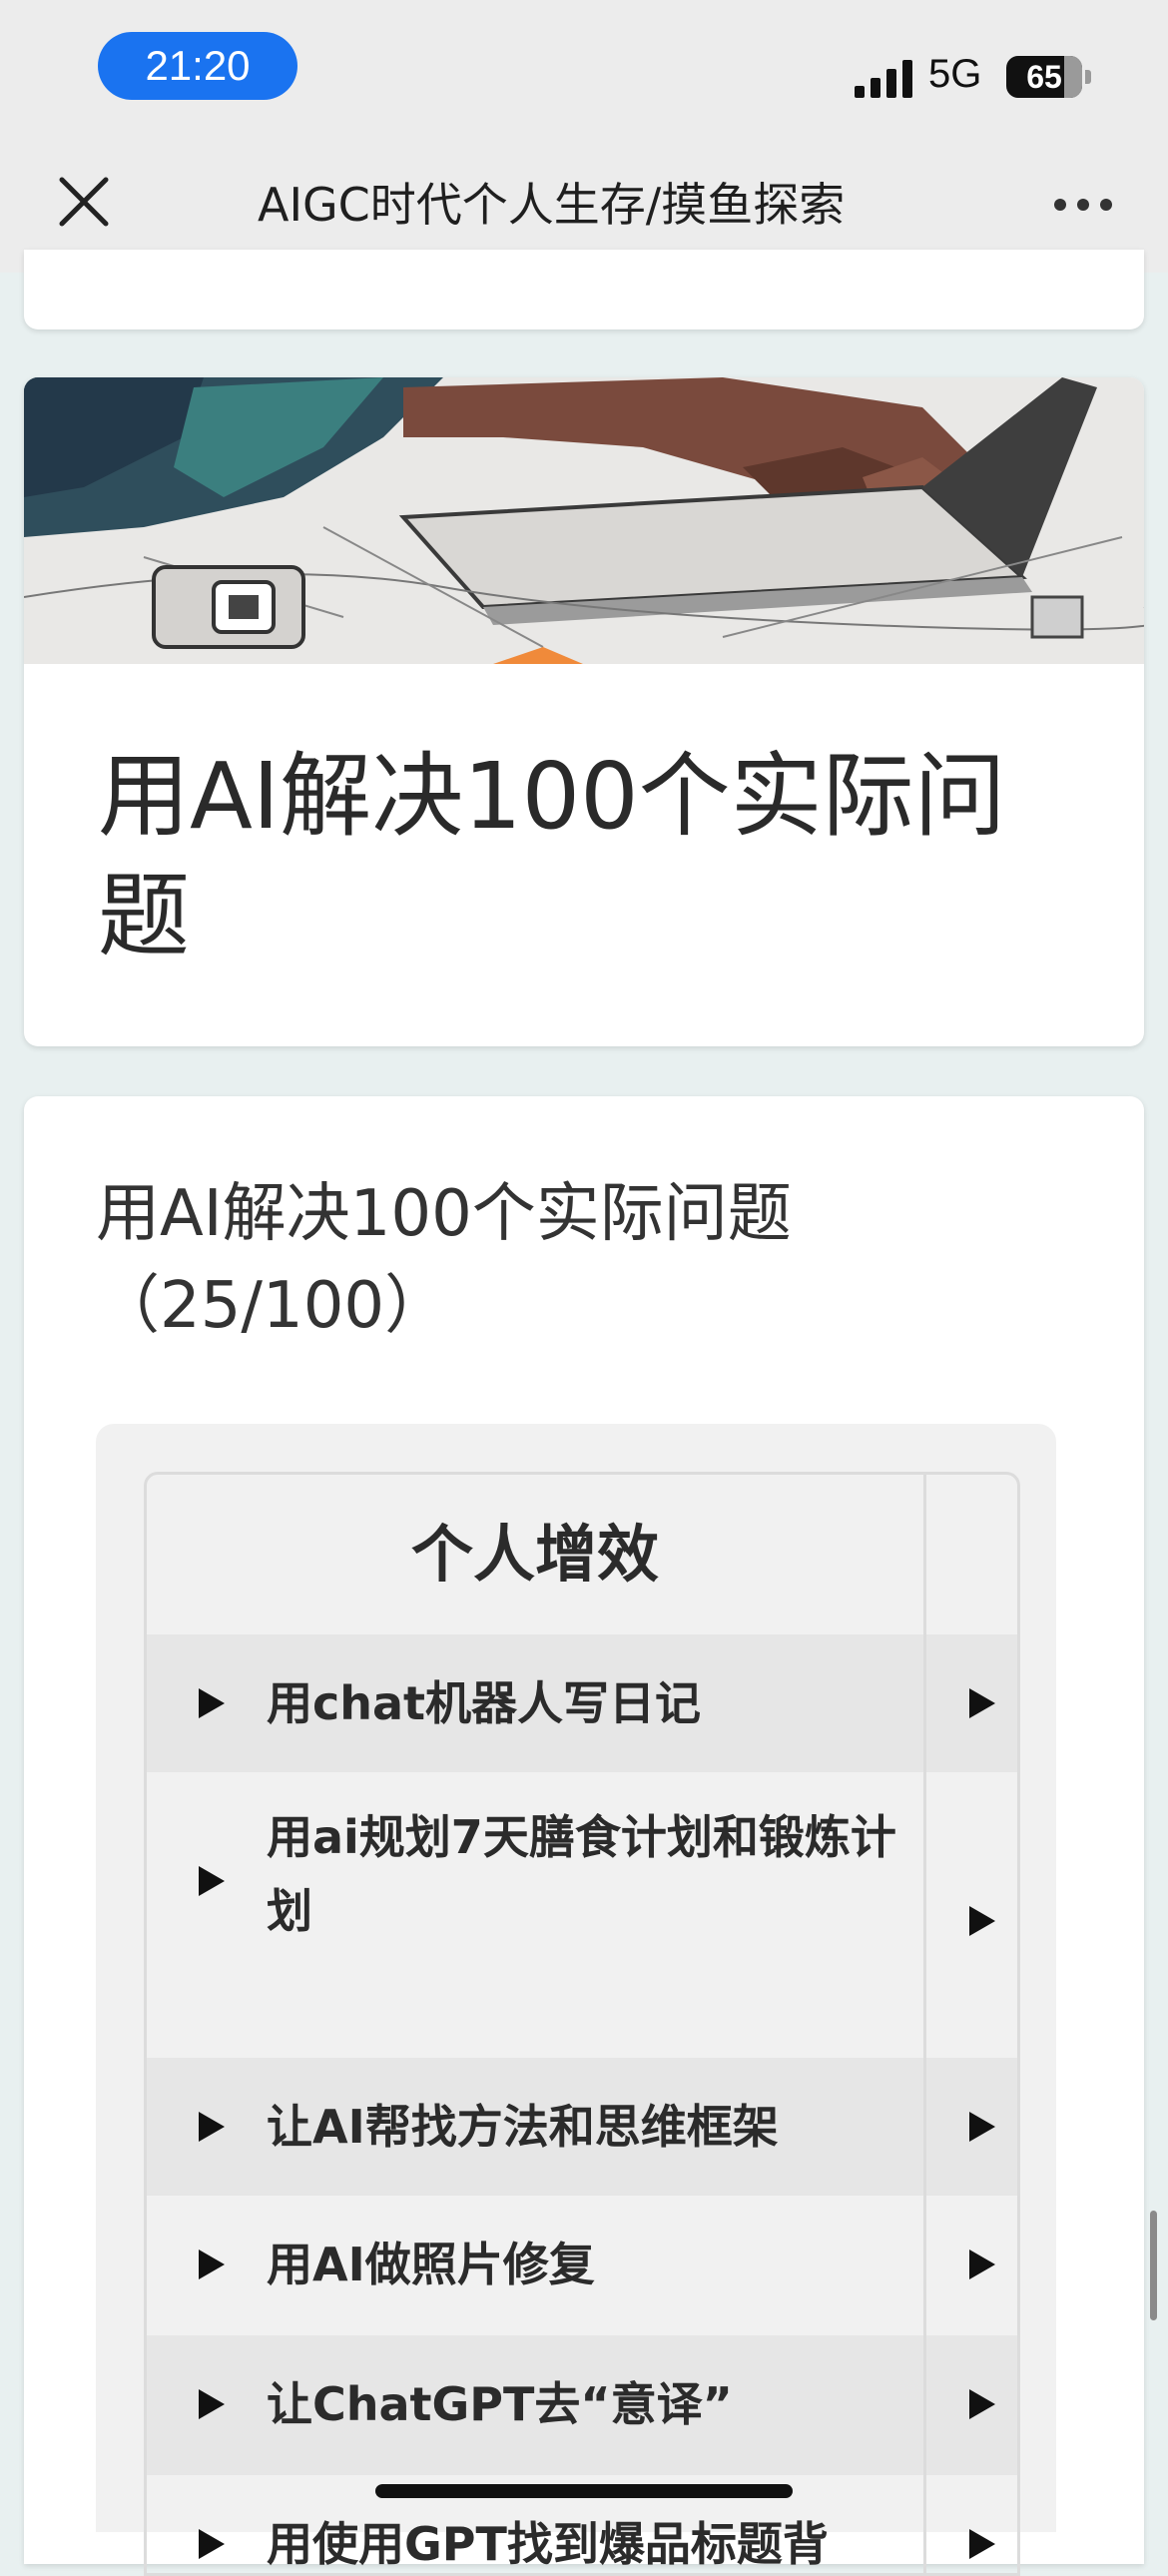 The image size is (1168, 2576). What do you see at coordinates (924, 2024) in the screenshot?
I see `column-divider` at bounding box center [924, 2024].